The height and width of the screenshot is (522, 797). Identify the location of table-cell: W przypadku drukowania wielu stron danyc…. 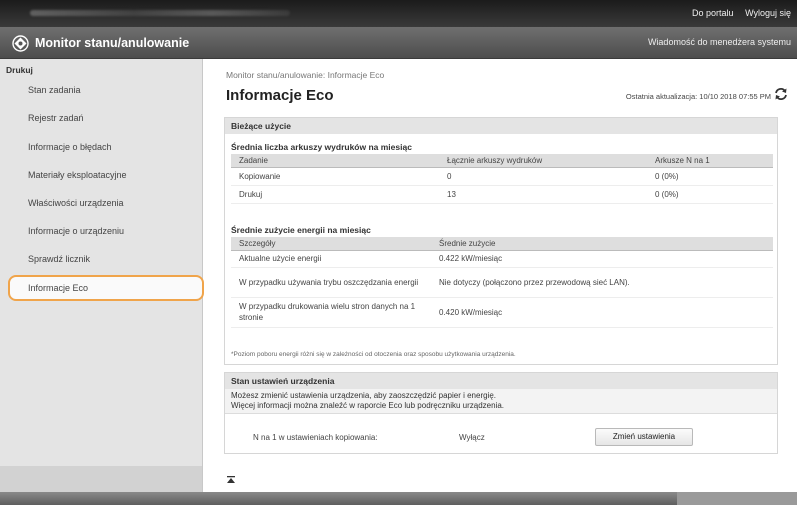
(331, 312).